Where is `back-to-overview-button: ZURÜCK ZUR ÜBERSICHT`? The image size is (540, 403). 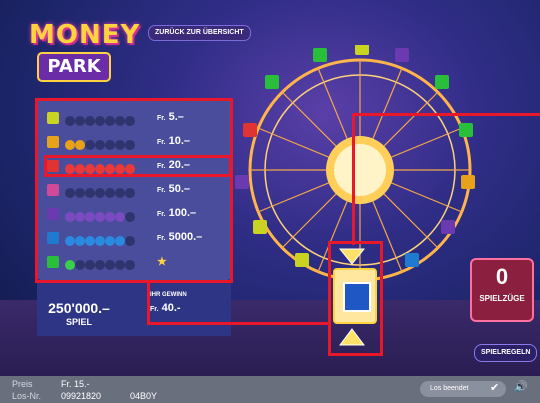
back-to-overview-button: ZURÜCK ZUR ÜBERSICHT is located at coordinates (199, 33).